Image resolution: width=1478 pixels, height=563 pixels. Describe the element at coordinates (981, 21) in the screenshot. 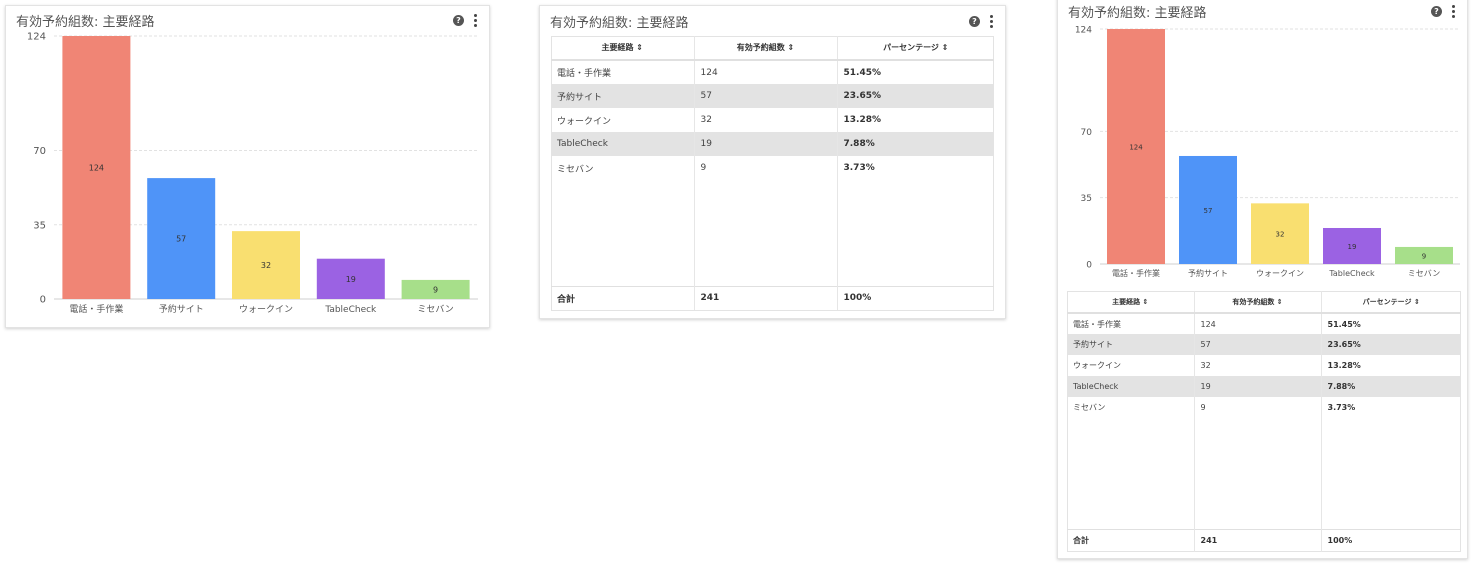

I see `widget-actions: ?` at that location.